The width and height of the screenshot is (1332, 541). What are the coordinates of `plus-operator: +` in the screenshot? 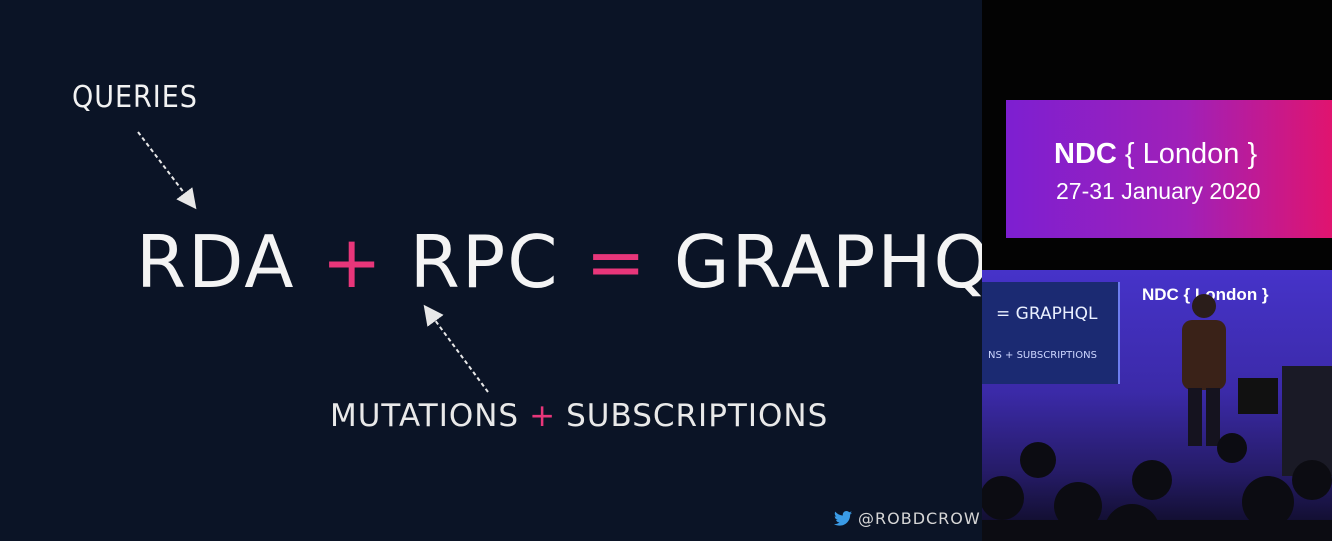 It's located at (352, 262).